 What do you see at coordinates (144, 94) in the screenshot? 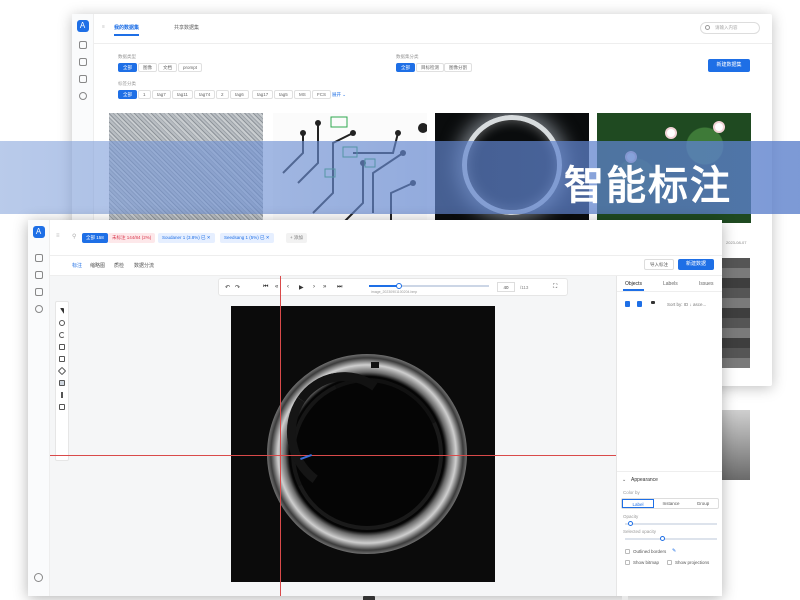
I see `chip-tag: 1` at bounding box center [144, 94].